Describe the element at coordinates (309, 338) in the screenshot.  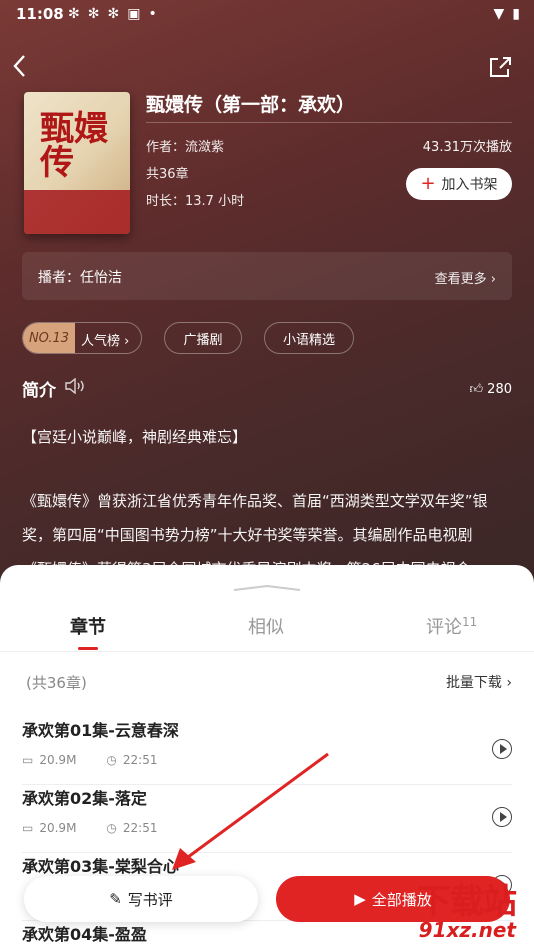
I see `tag-selection: 小语精选` at that location.